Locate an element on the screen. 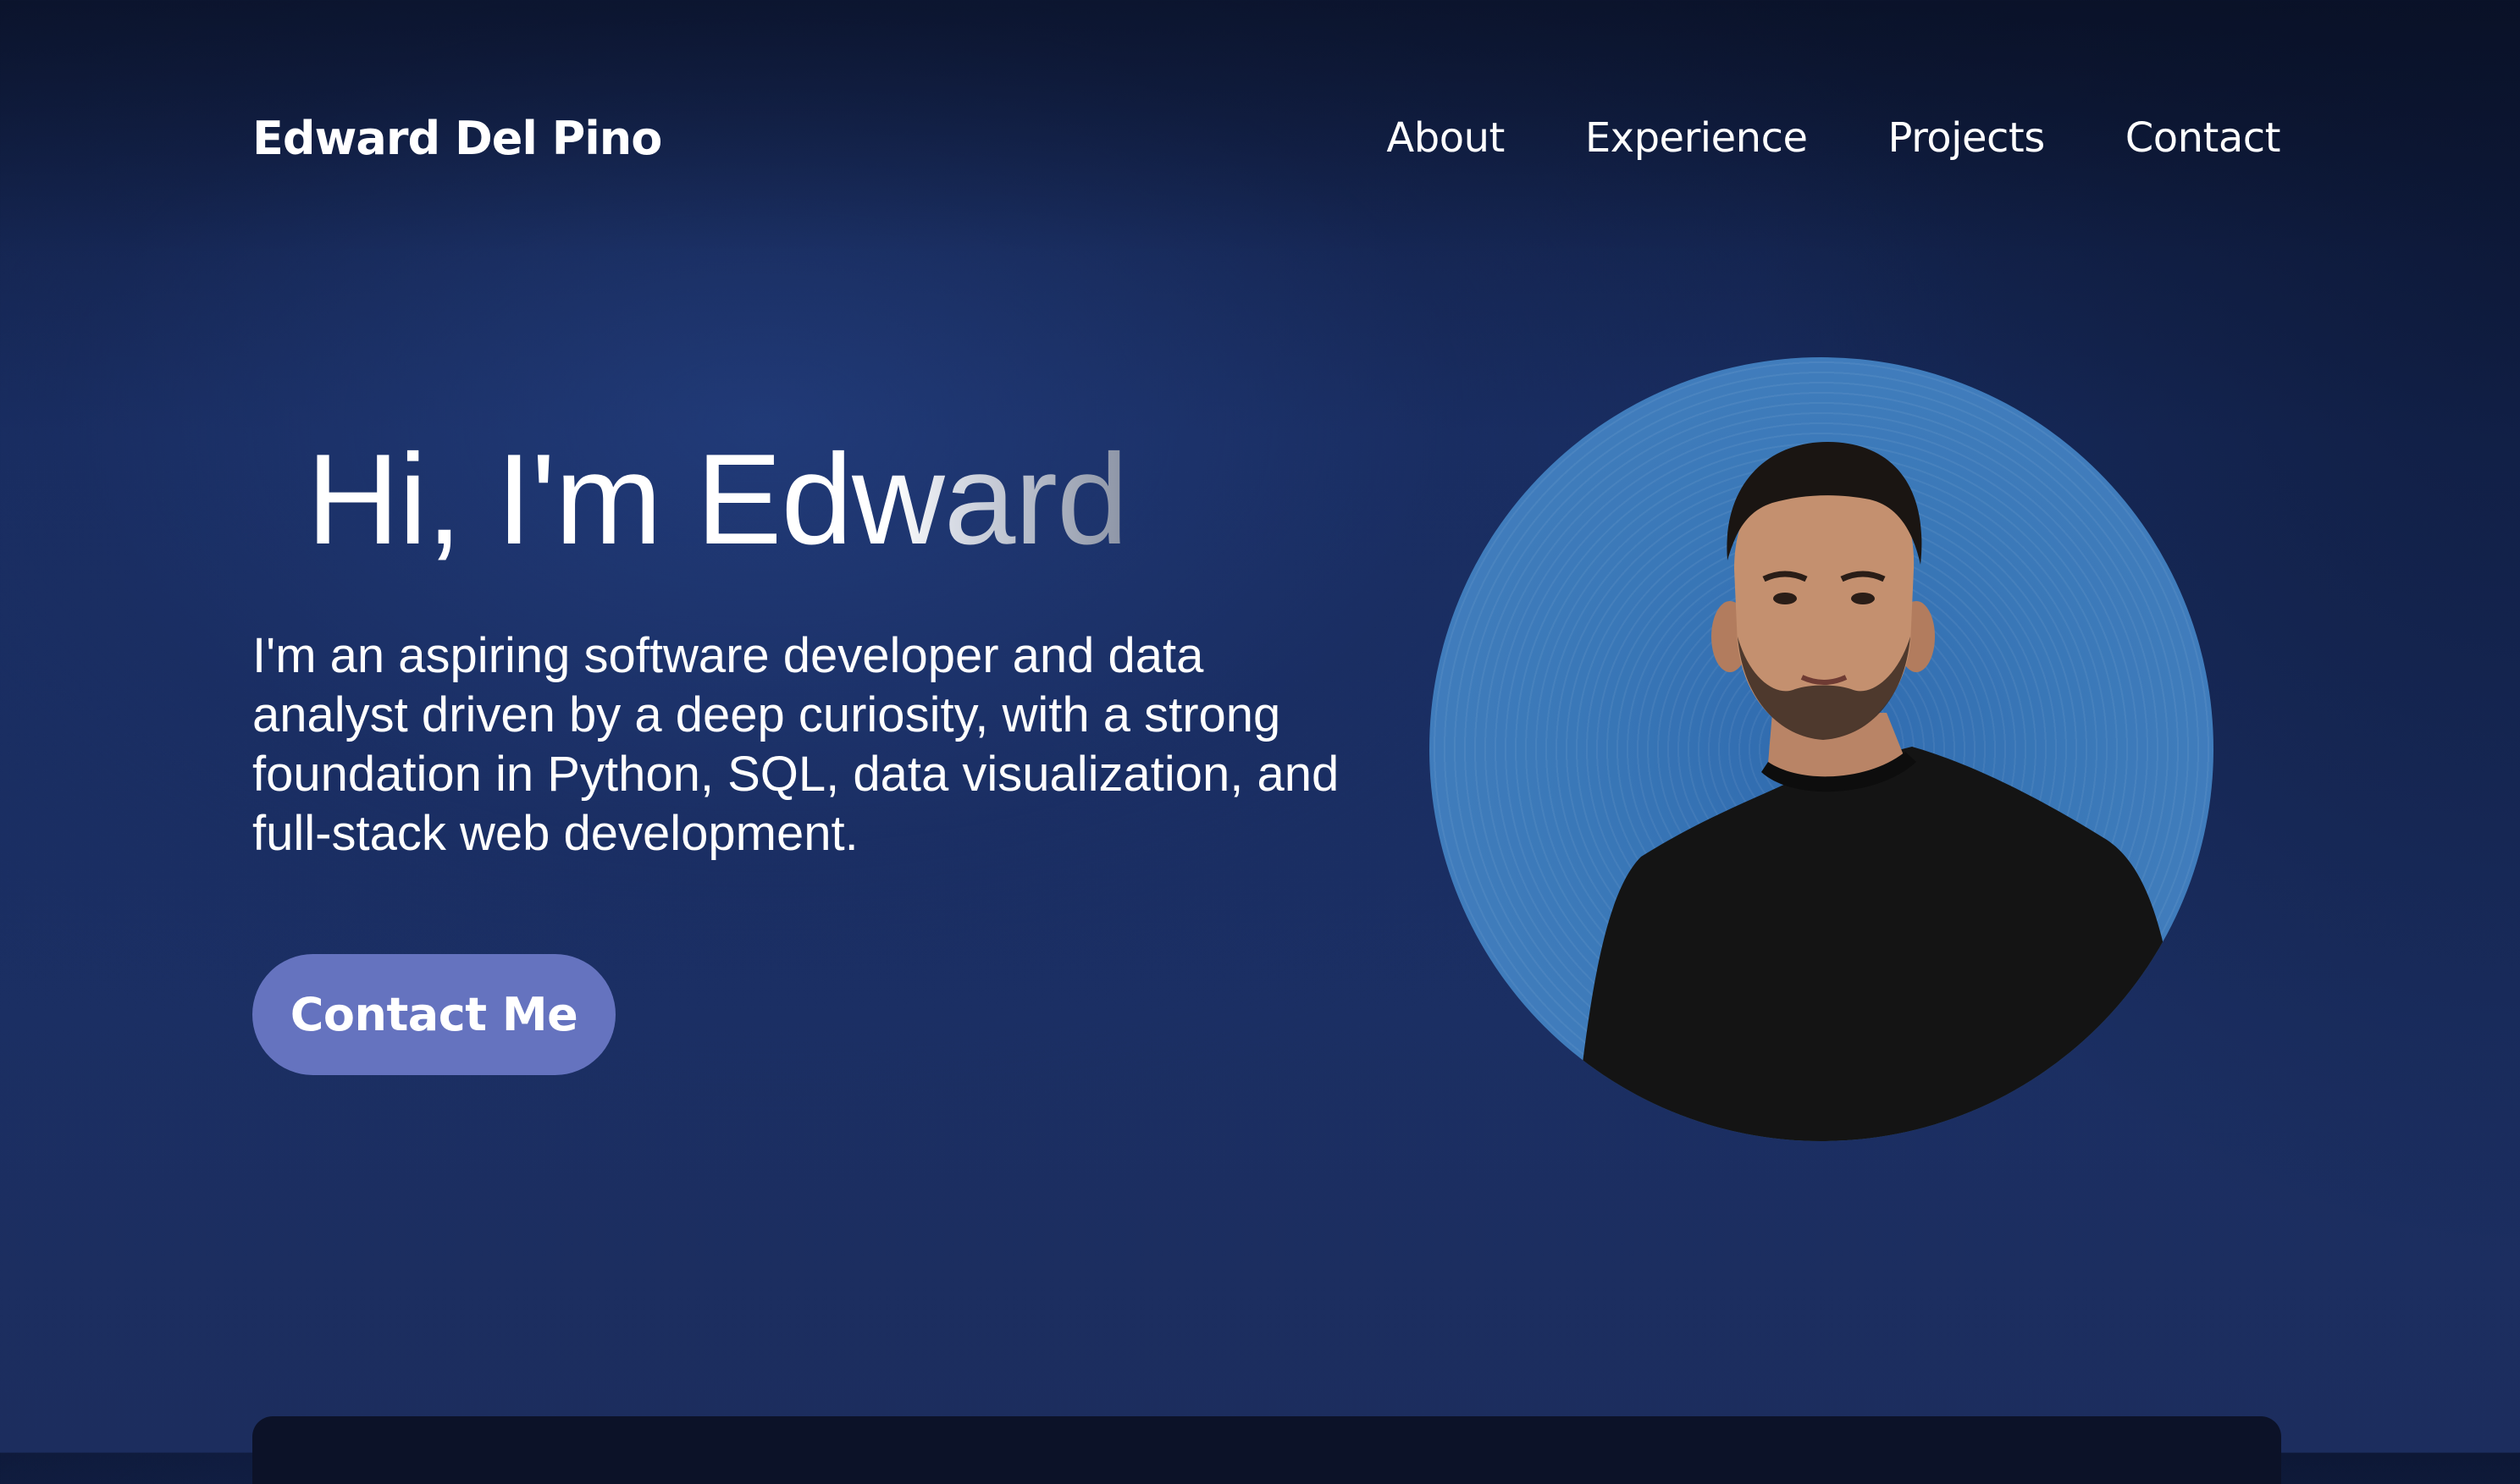  nav-links: About Experience Projects Contact is located at coordinates (1833, 138).